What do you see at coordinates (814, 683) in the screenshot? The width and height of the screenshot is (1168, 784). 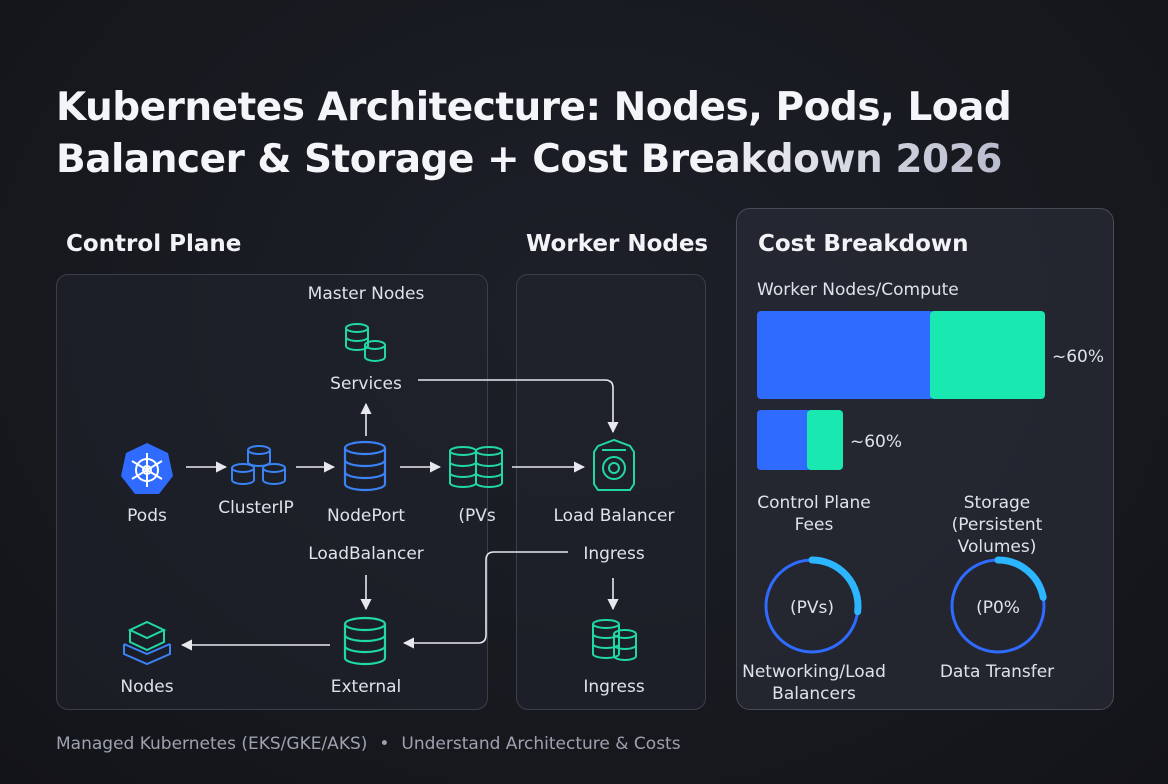 I see `networking-label: Networking/Load Balancers` at bounding box center [814, 683].